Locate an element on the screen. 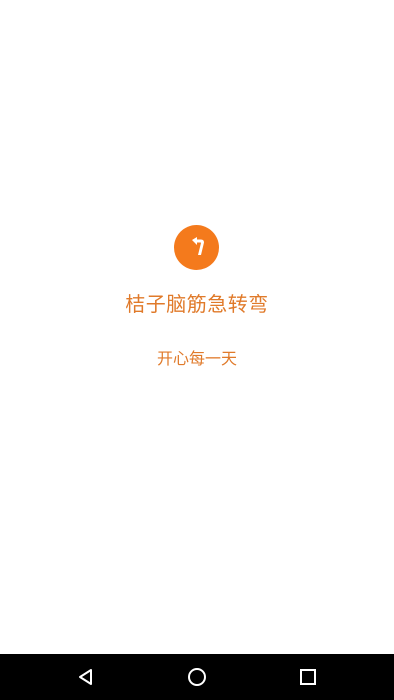 This screenshot has height=700, width=394. app-logo is located at coordinates (196, 247).